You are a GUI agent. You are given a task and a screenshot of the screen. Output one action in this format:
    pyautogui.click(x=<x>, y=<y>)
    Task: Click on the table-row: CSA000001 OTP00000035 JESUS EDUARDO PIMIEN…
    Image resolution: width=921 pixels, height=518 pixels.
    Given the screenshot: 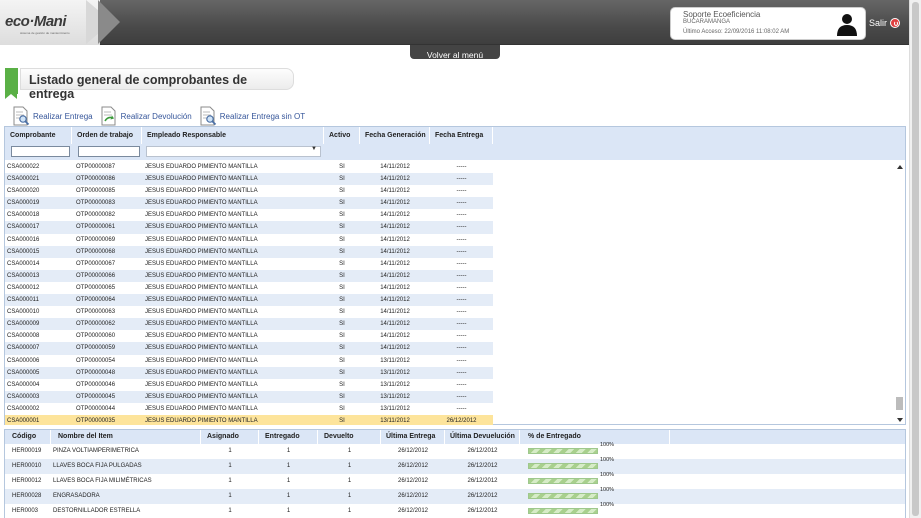 What is the action you would take?
    pyautogui.click(x=249, y=419)
    